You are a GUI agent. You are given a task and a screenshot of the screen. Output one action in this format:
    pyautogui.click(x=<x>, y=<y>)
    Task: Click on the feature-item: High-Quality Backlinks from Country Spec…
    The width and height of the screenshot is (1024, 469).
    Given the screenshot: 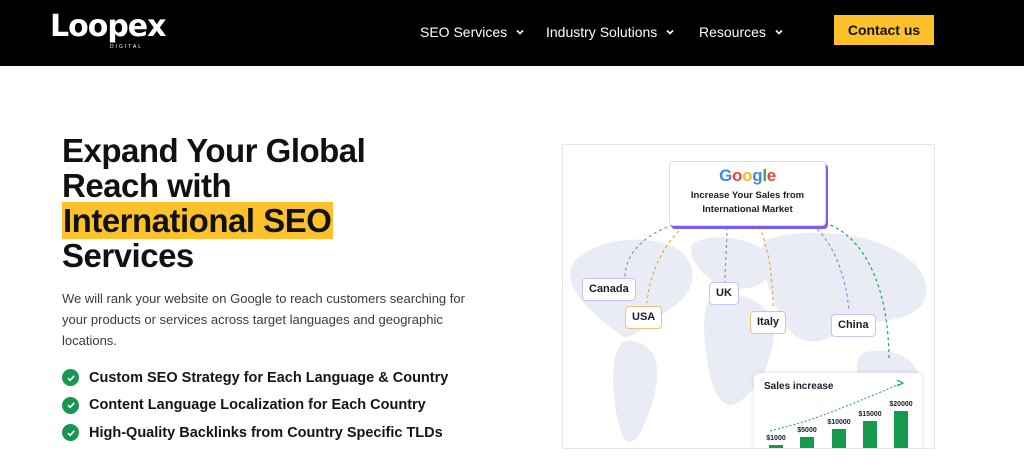 What is the action you would take?
    pyautogui.click(x=272, y=433)
    